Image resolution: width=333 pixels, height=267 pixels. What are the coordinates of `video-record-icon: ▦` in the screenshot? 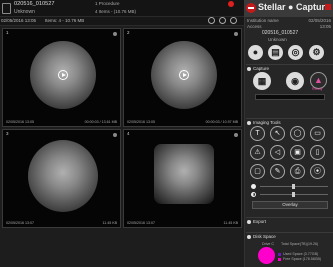 It's located at (262, 81).